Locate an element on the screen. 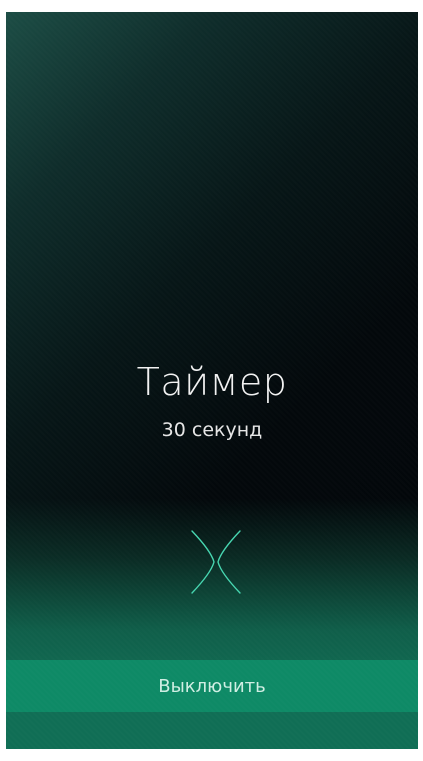 This screenshot has height=761, width=423. alarm-title: Таймер is located at coordinates (212, 382).